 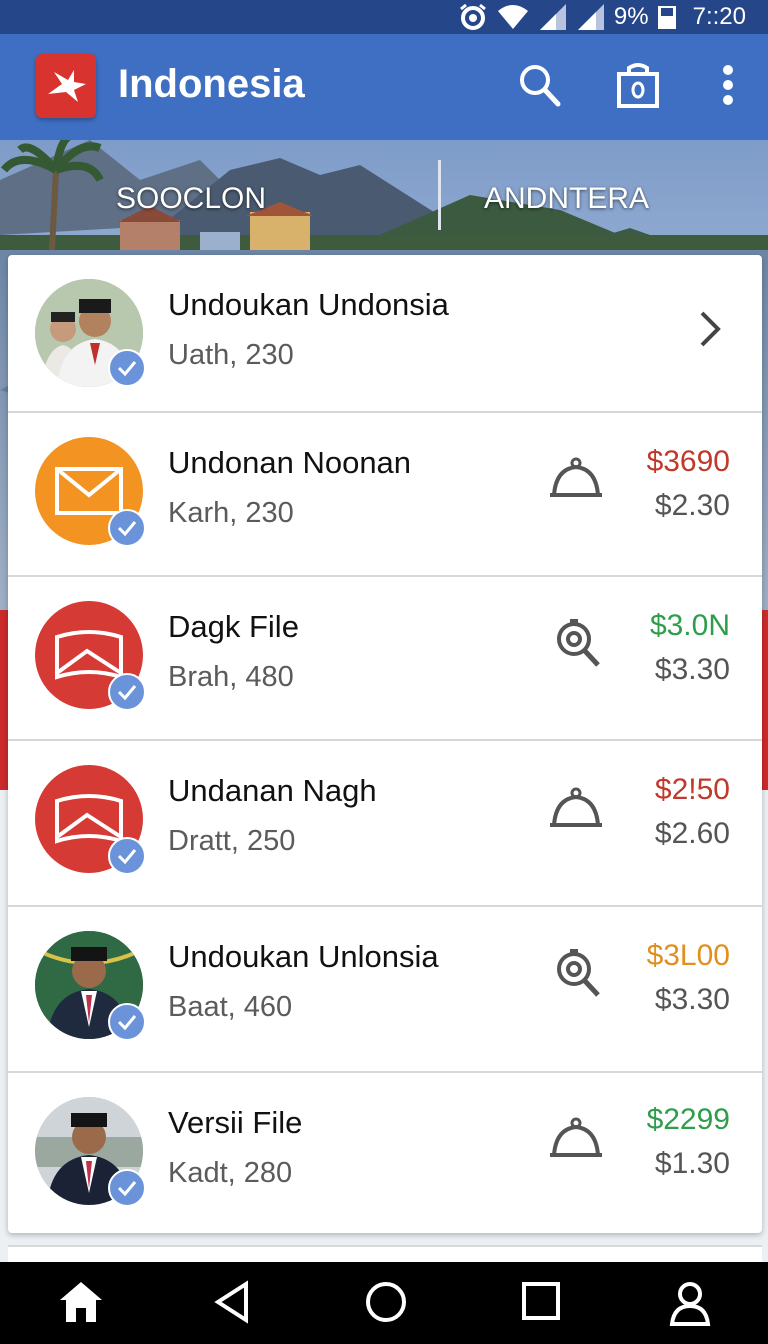 What do you see at coordinates (666, 17) in the screenshot?
I see `battery-icon` at bounding box center [666, 17].